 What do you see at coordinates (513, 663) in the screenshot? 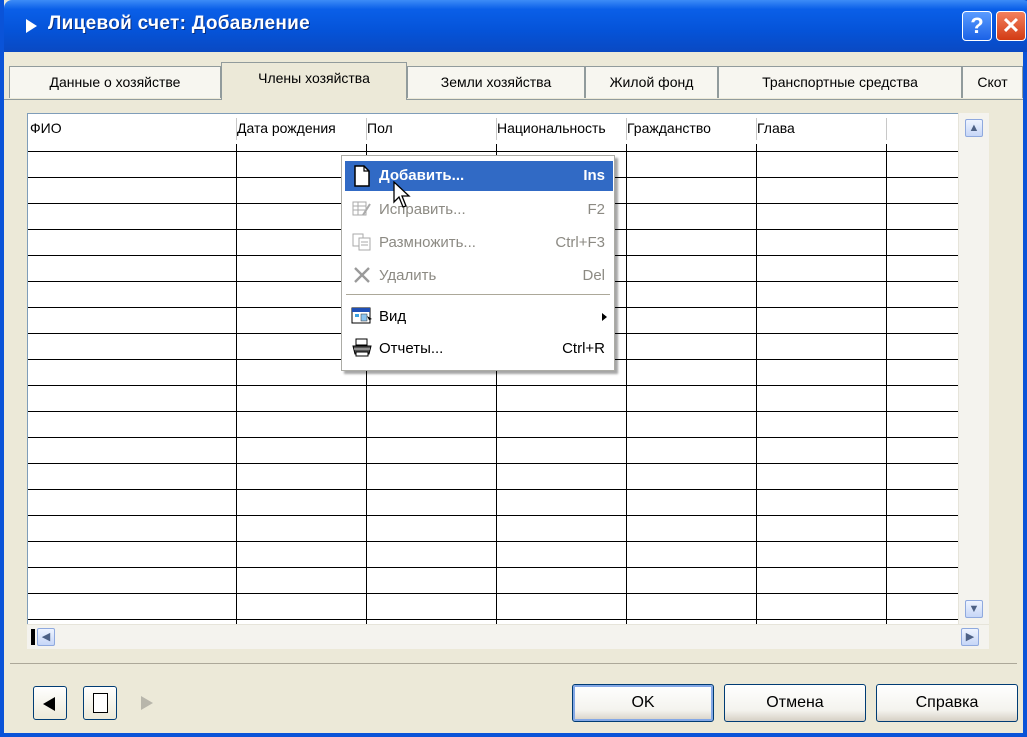
I see `footer-divider` at bounding box center [513, 663].